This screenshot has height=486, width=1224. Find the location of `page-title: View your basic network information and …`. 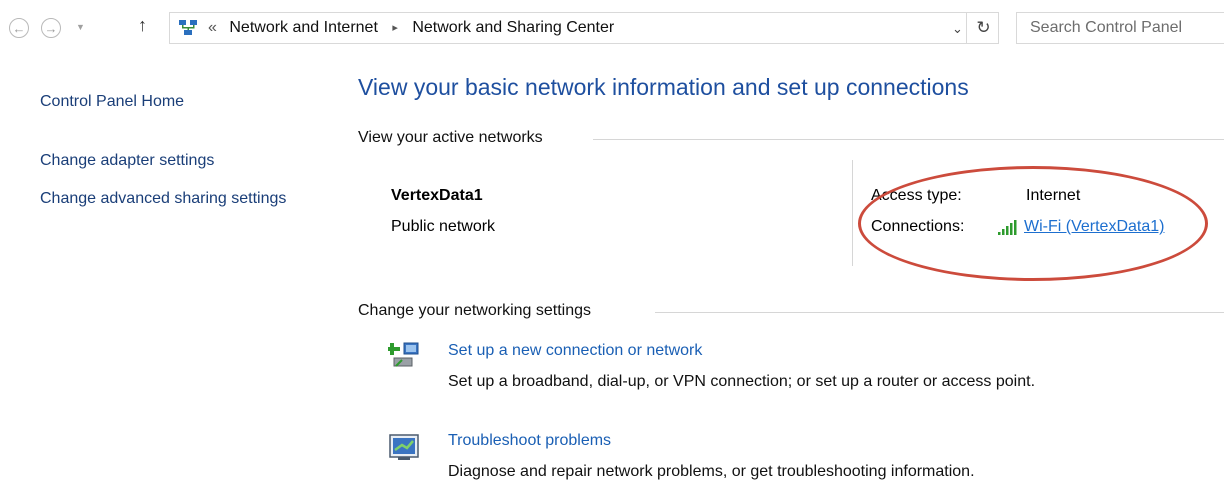

page-title: View your basic network information and … is located at coordinates (663, 87).